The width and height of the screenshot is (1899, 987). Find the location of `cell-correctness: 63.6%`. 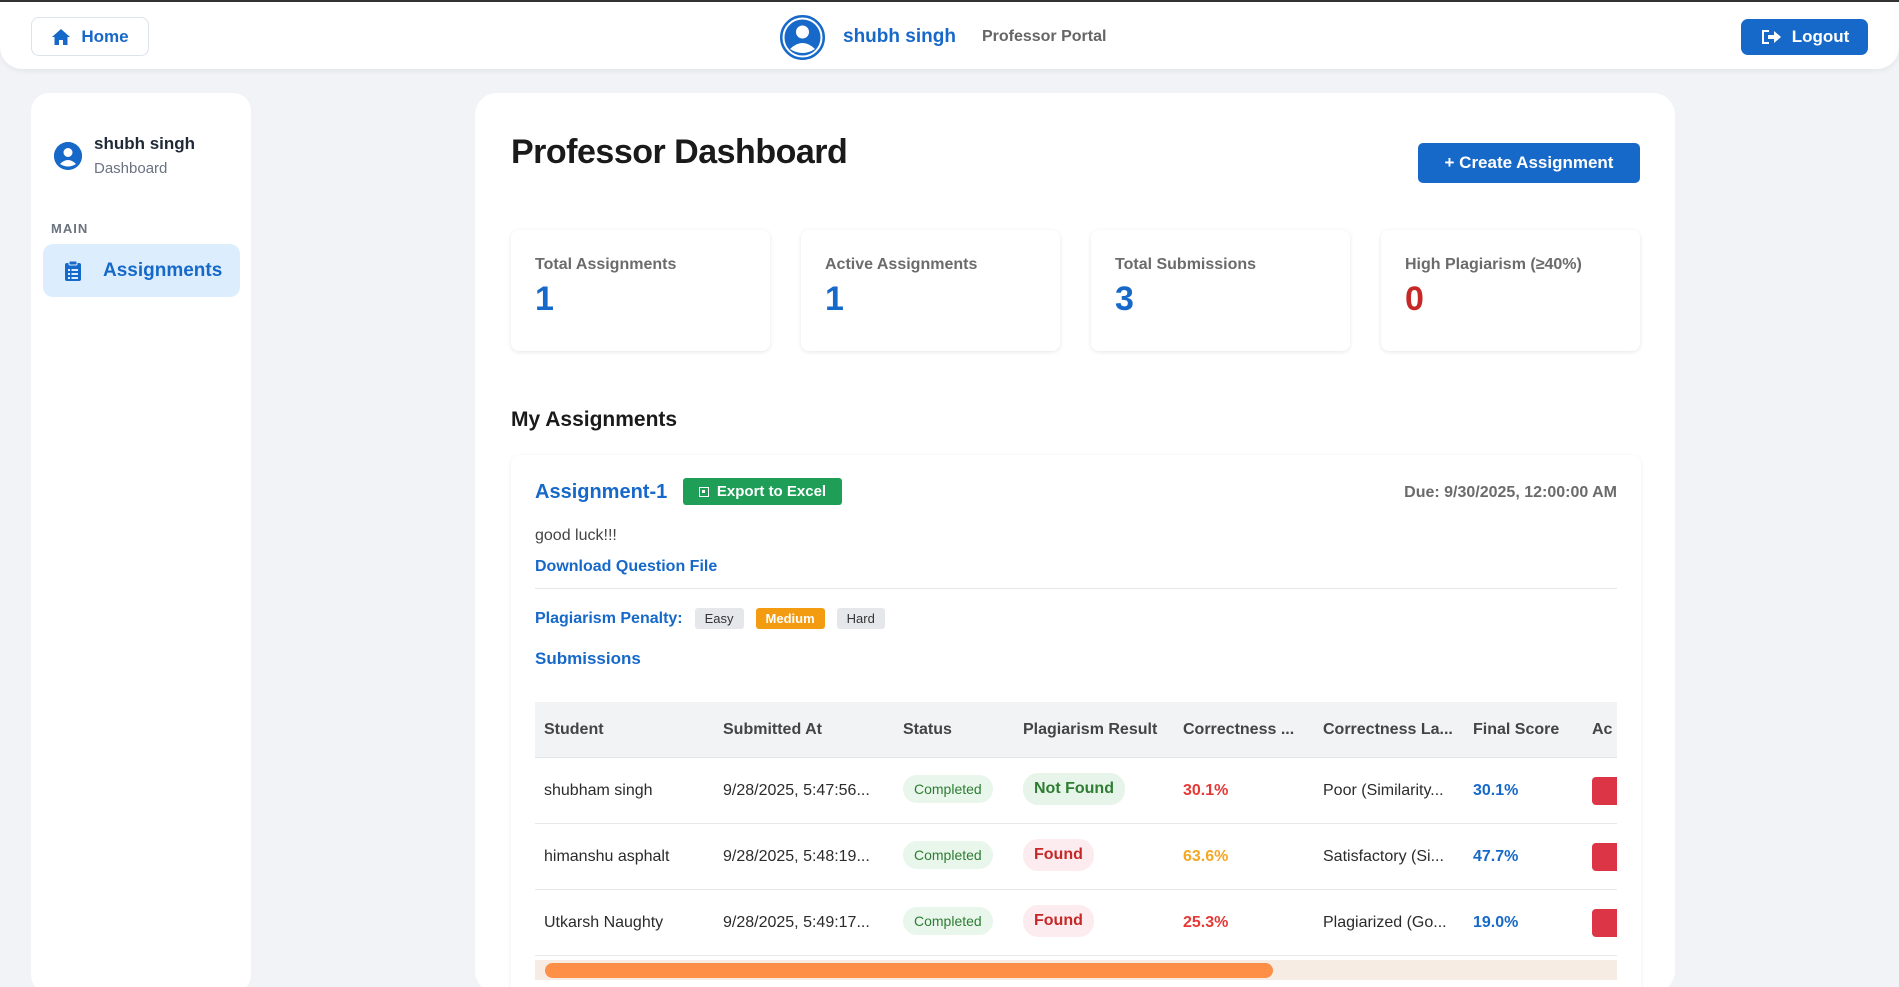

cell-correctness: 63.6% is located at coordinates (1206, 856).